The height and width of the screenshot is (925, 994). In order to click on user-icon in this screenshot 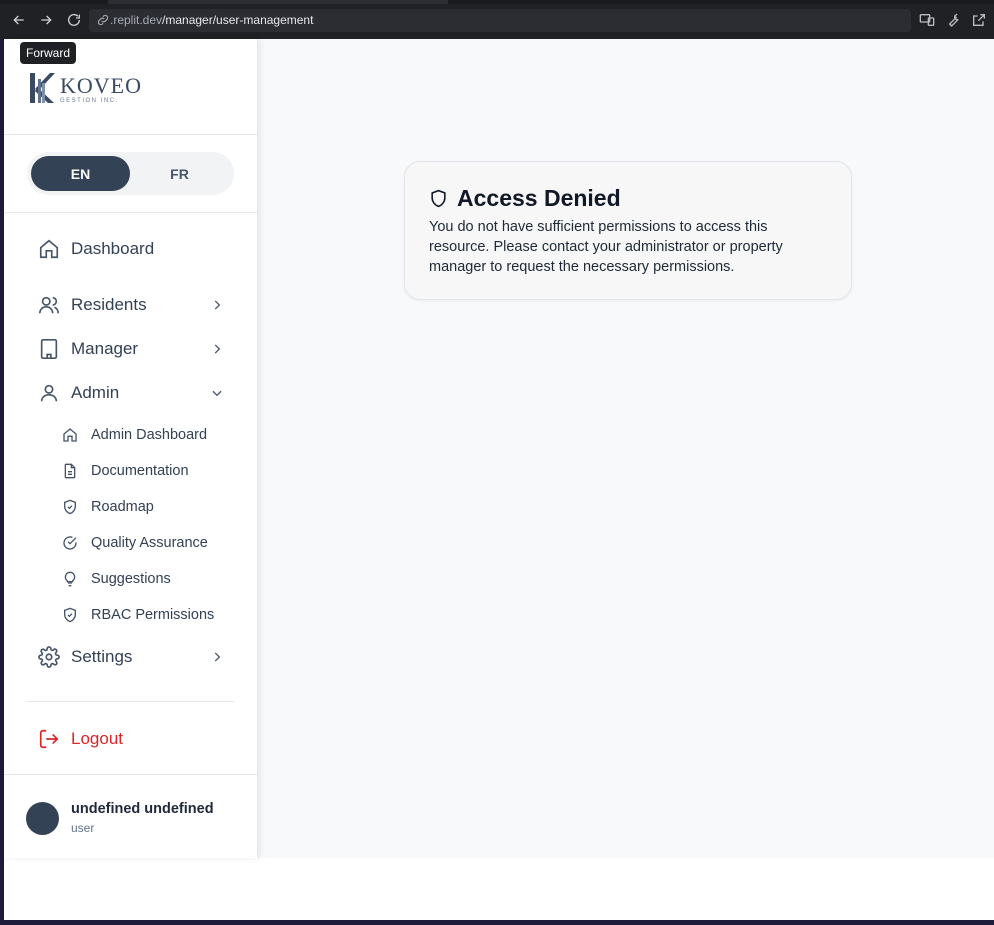, I will do `click(49, 393)`.